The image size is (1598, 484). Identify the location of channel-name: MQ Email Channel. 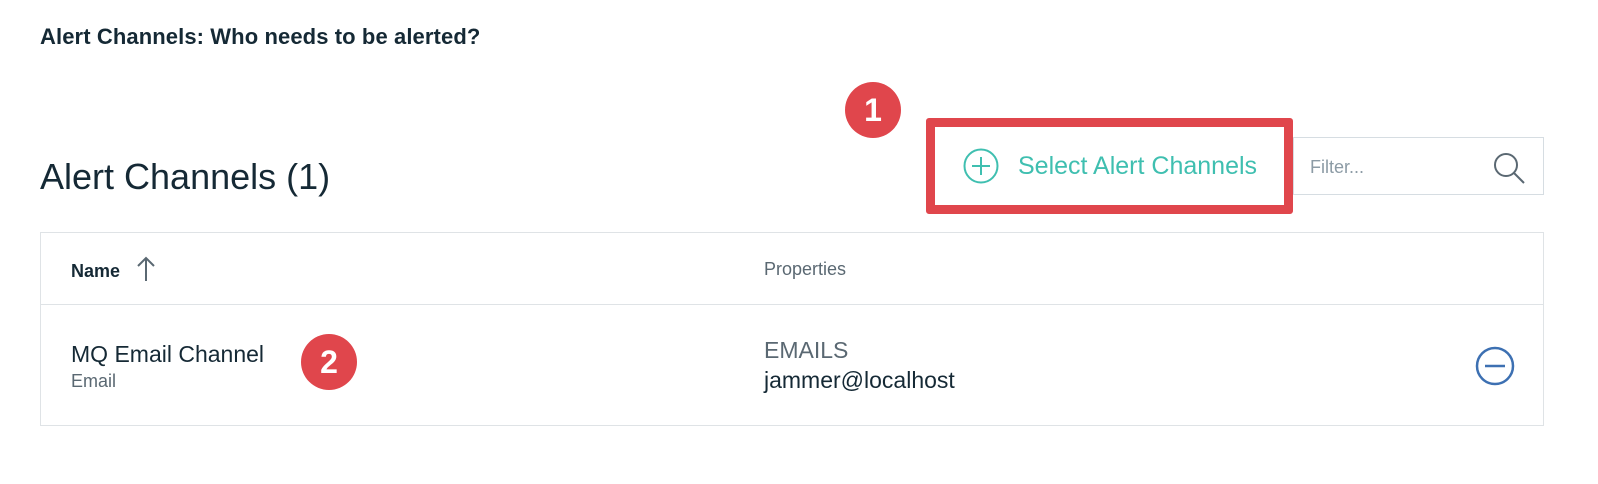
(168, 354).